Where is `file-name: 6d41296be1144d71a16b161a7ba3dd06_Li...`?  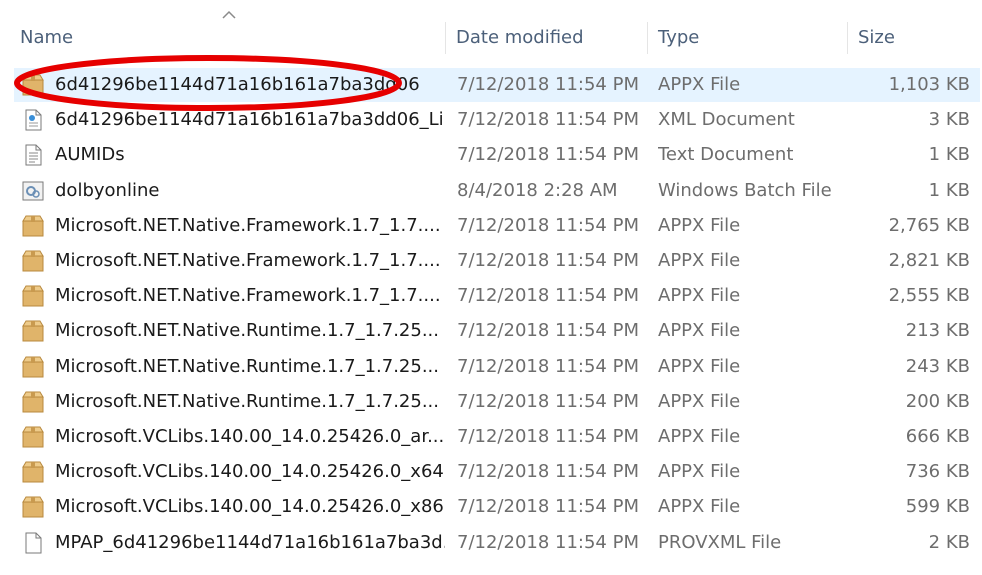 file-name: 6d41296be1144d71a16b161a7ba3dd06_Li... is located at coordinates (250, 120).